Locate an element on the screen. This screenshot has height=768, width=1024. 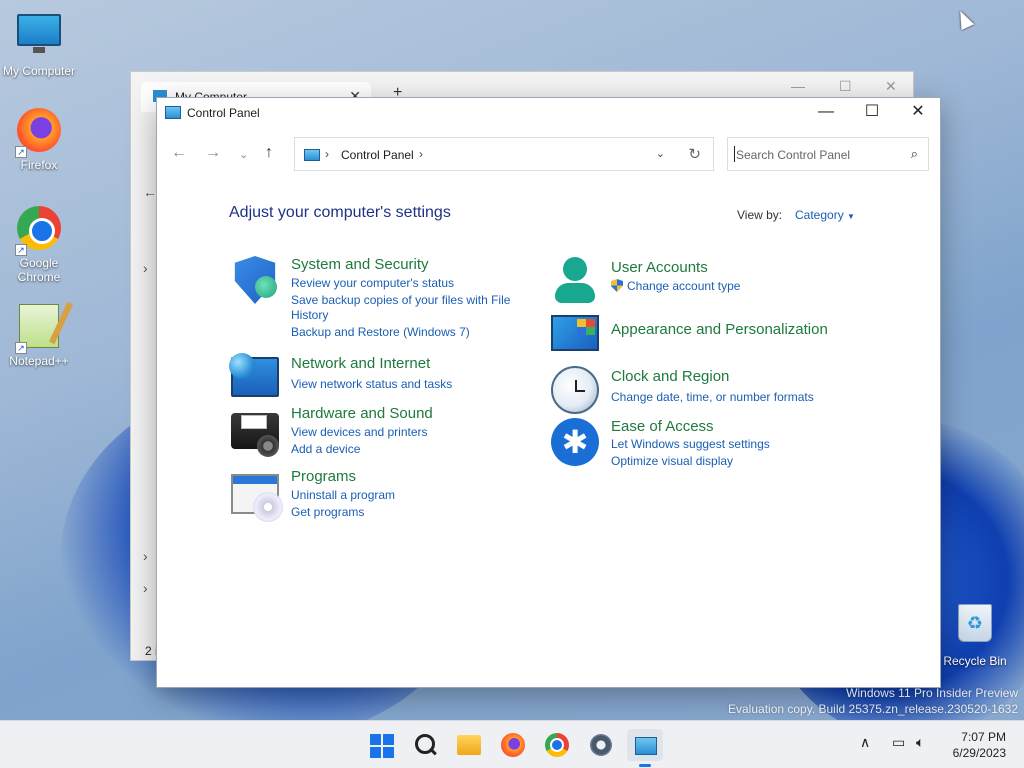
link-network-status: View network status and tasks is located at coordinates (371, 384).